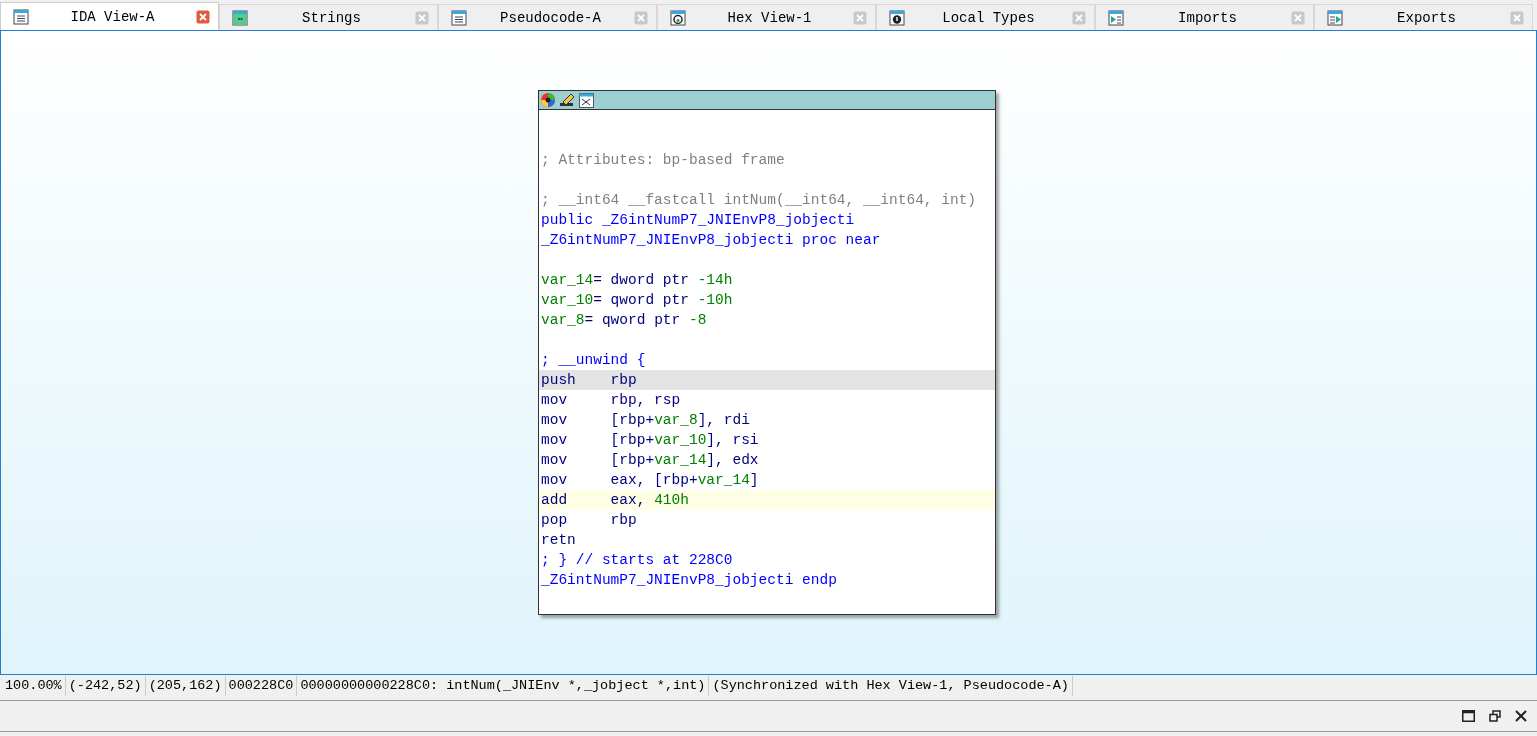 The height and width of the screenshot is (736, 1537). I want to click on code-line: var_10= qword ptr -10h, so click(637, 300).